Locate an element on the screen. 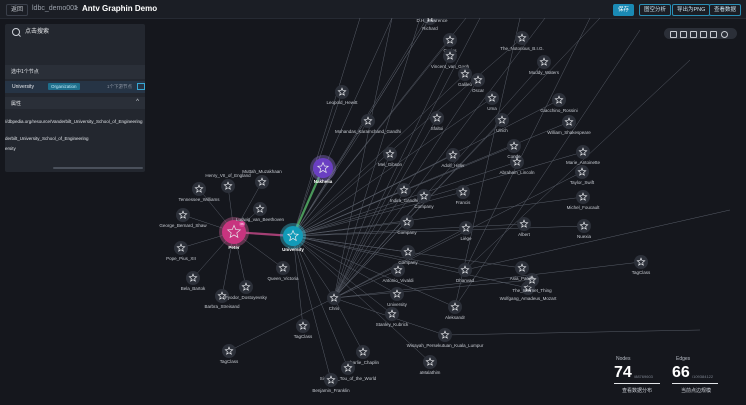 The width and height of the screenshot is (746, 405). graph-node: Aleksandr is located at coordinates (455, 310).